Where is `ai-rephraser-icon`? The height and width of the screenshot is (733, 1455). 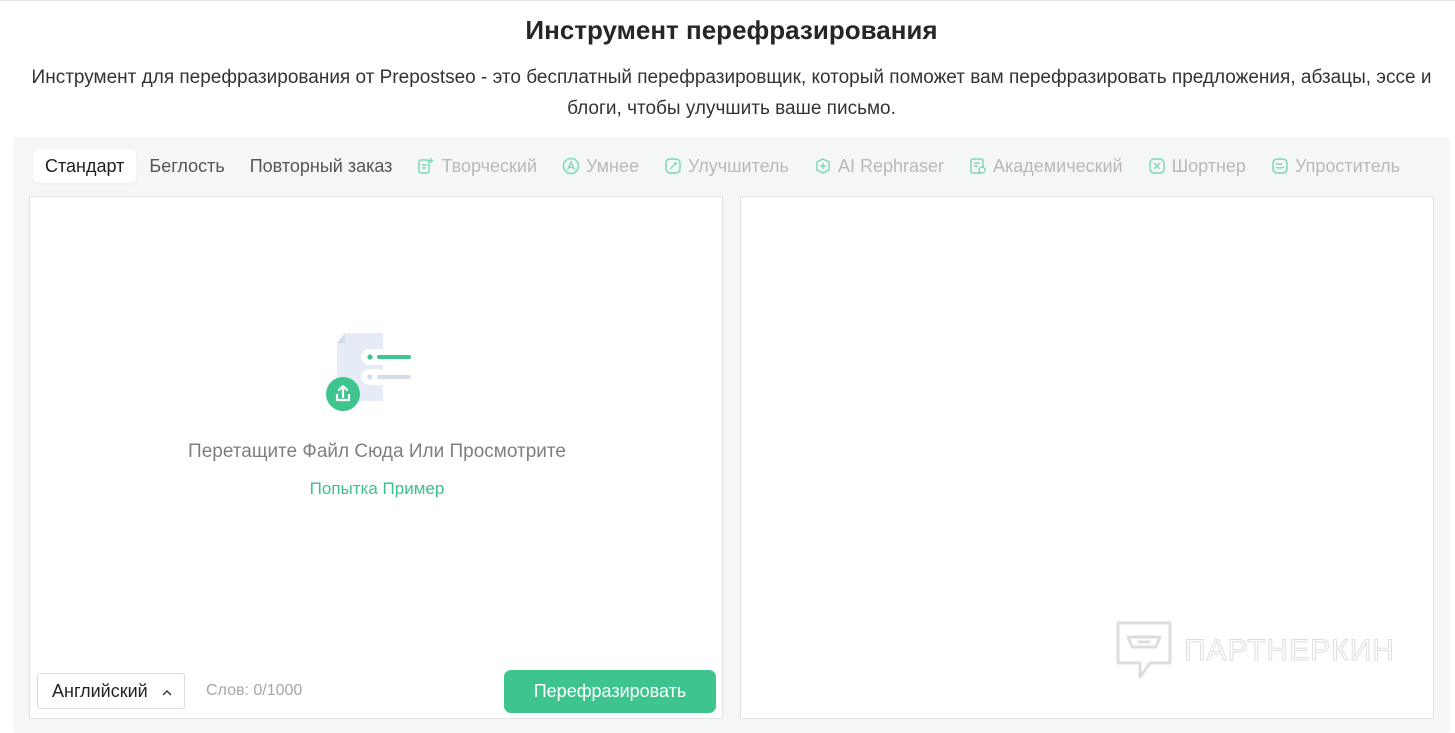
ai-rephraser-icon is located at coordinates (823, 166).